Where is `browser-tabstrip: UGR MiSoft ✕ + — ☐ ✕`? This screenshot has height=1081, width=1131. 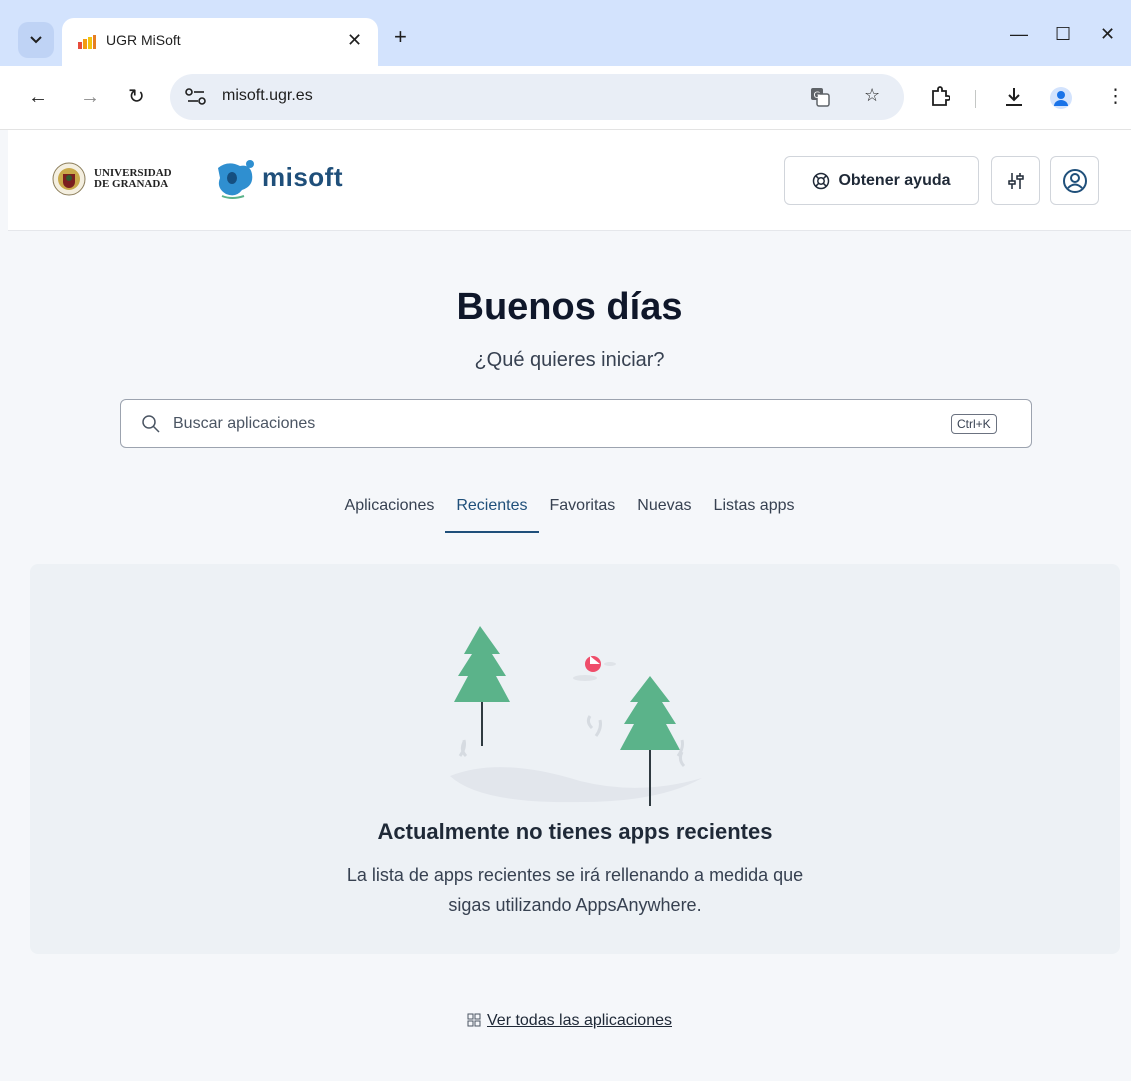
browser-tabstrip: UGR MiSoft ✕ + — ☐ ✕ is located at coordinates (565, 33).